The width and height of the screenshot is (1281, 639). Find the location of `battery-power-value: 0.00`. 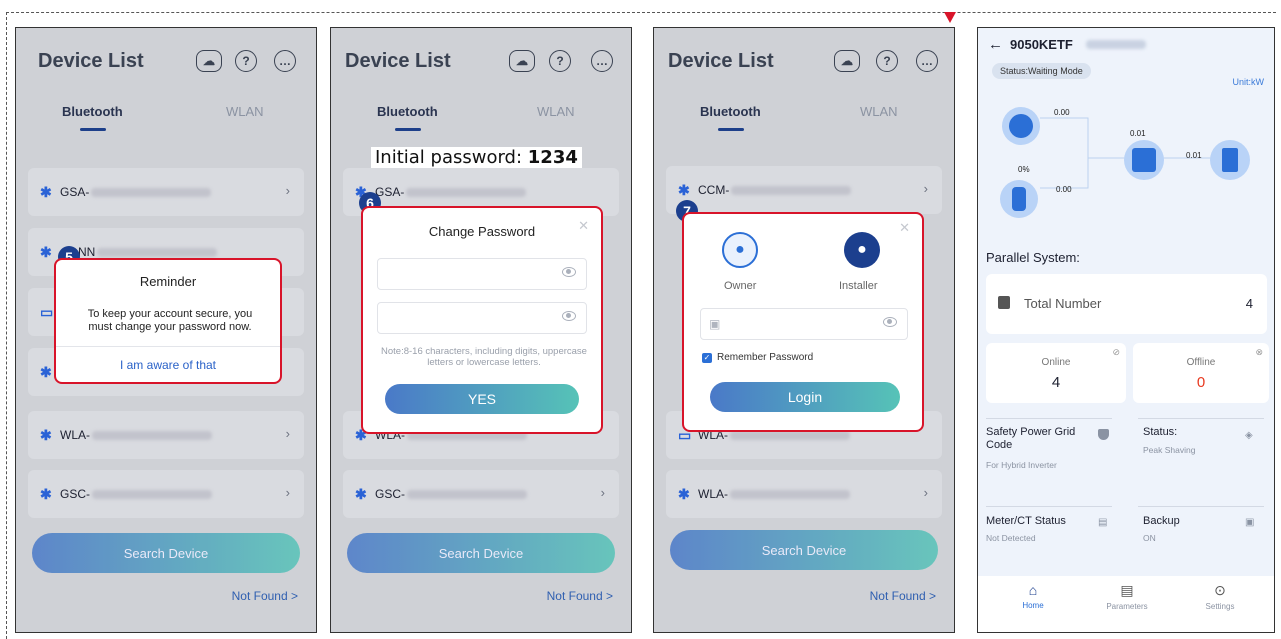

battery-power-value: 0.00 is located at coordinates (1064, 189).